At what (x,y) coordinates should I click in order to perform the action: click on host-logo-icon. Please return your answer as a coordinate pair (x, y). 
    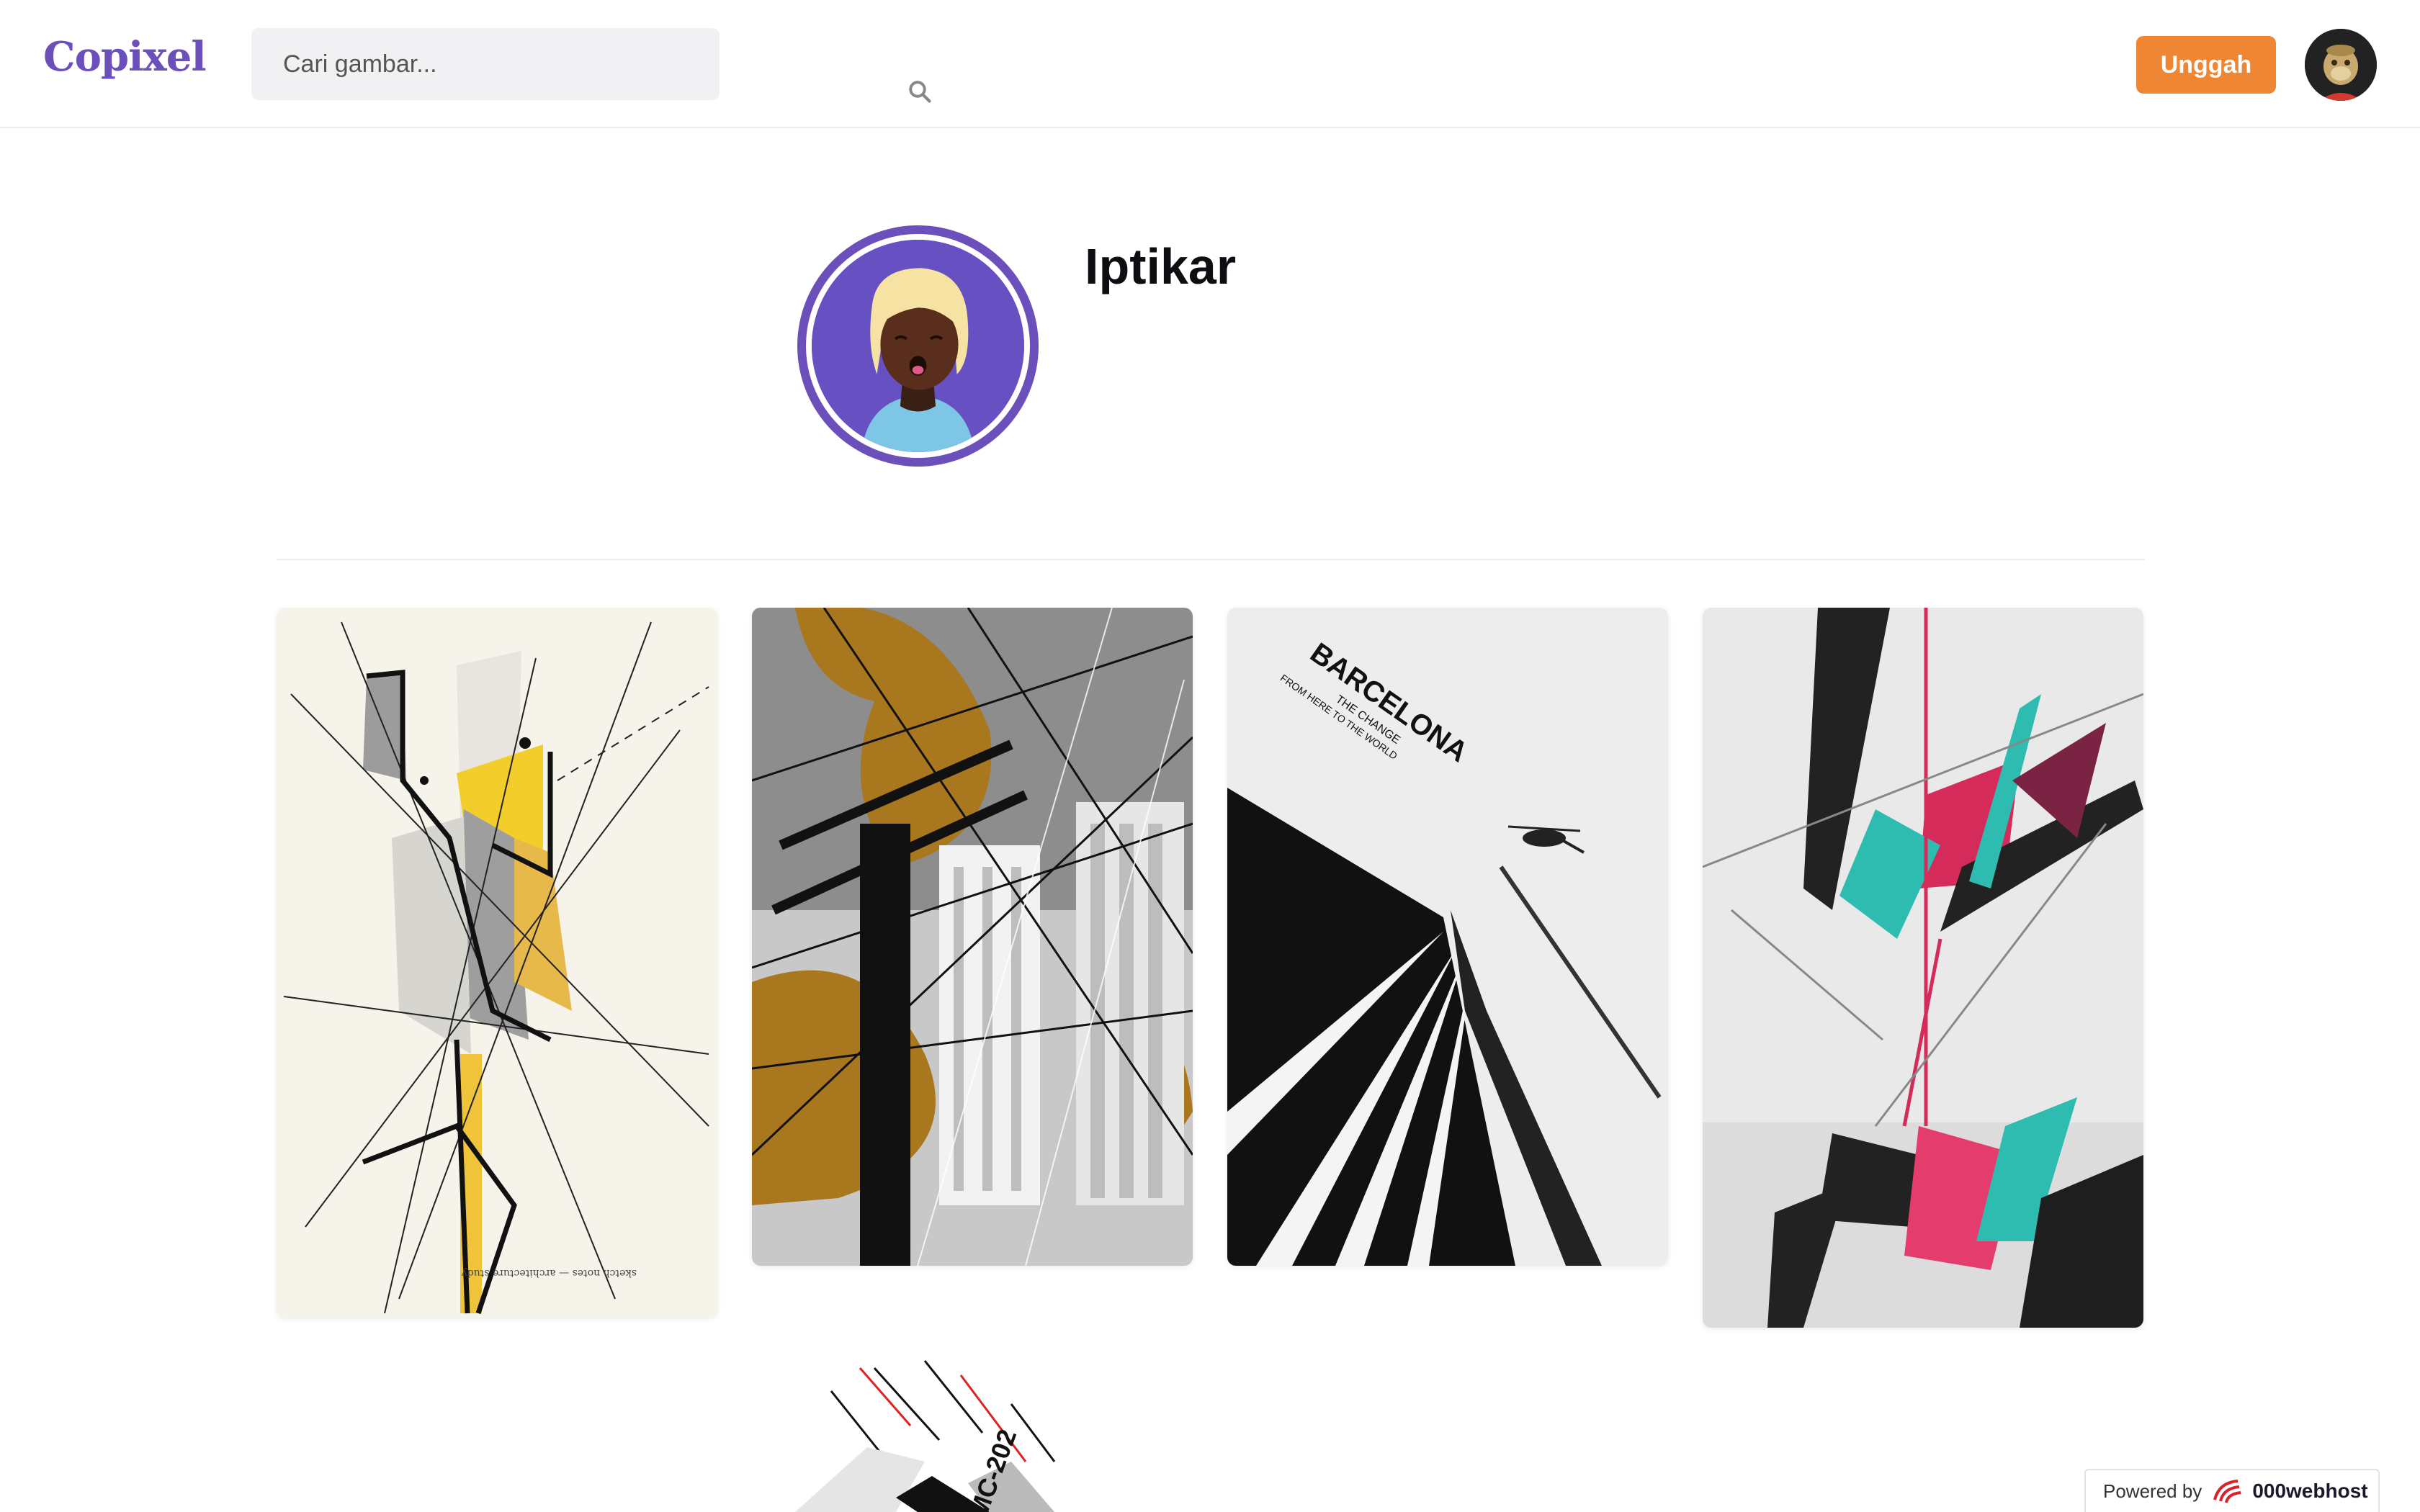
    Looking at the image, I should click on (2227, 1491).